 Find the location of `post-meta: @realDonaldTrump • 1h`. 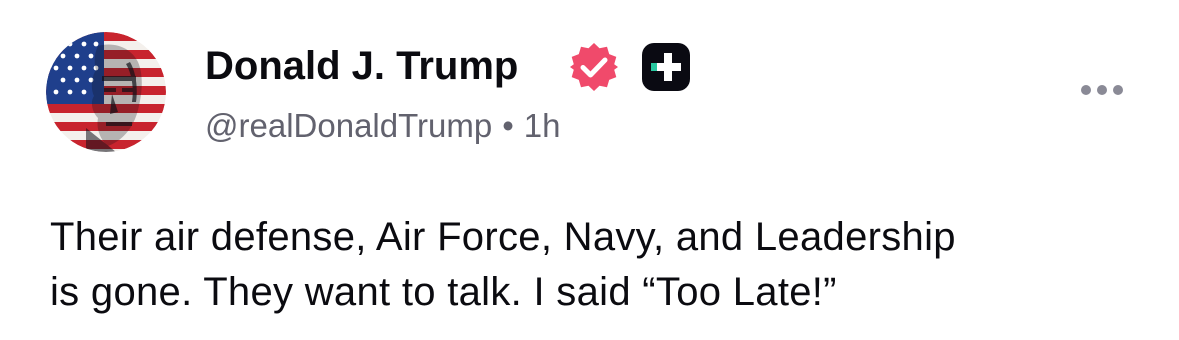

post-meta: @realDonaldTrump • 1h is located at coordinates (383, 126).